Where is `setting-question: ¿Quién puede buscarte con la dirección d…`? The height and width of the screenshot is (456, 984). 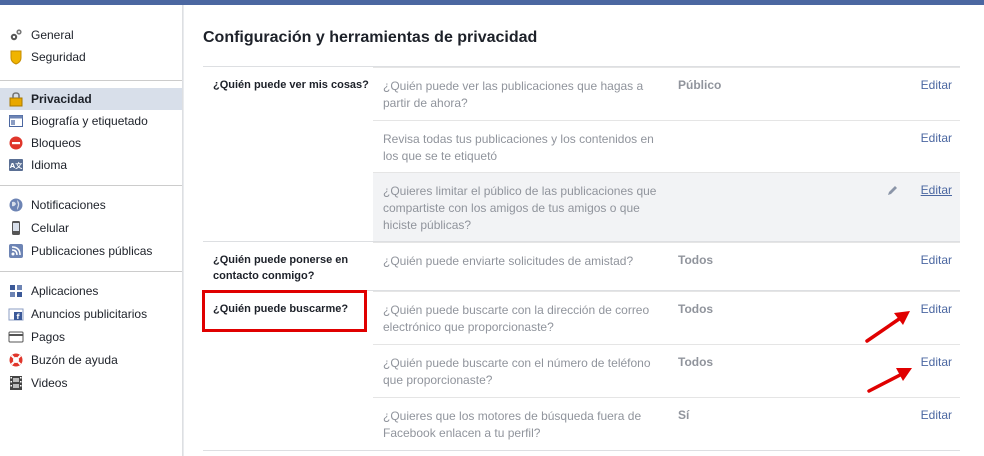
setting-question: ¿Quién puede buscarte con la dirección d… is located at coordinates (516, 318).